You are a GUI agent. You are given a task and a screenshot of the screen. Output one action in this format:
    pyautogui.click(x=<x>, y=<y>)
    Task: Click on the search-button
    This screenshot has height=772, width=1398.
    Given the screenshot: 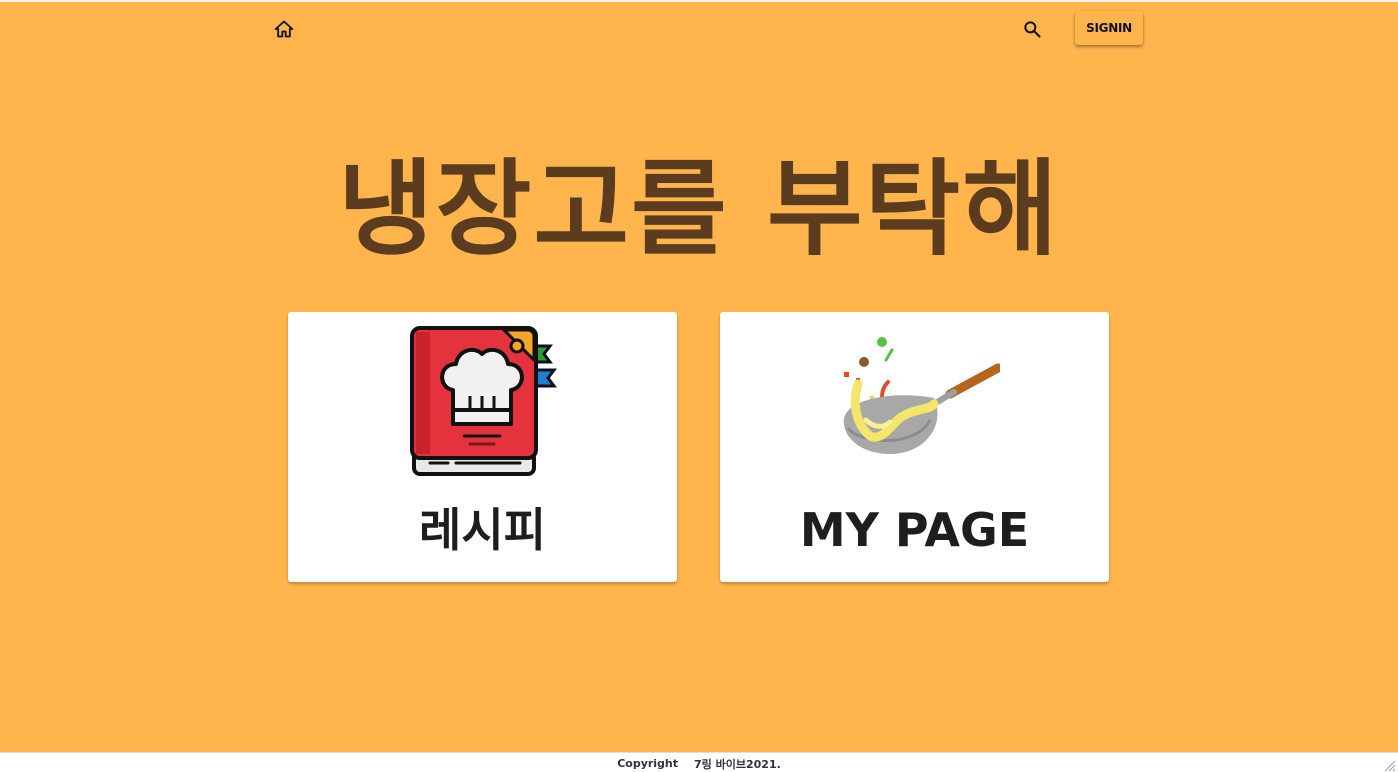 What is the action you would take?
    pyautogui.click(x=1032, y=29)
    